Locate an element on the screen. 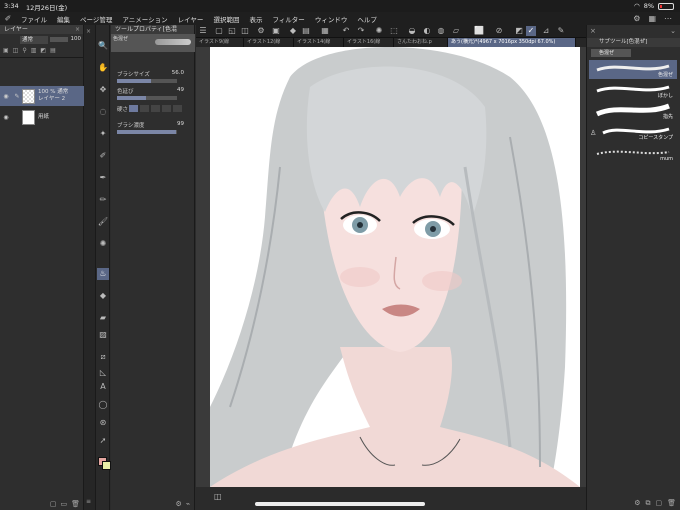 This screenshot has height=510, width=680. tab-document: イラスト9(線 is located at coordinates (220, 42).